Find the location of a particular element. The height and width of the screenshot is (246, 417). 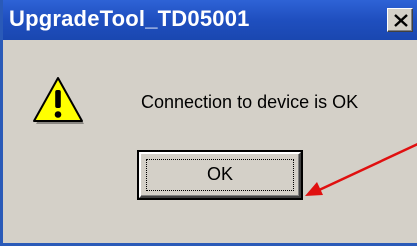

annotation-arrow-icon is located at coordinates (361, 169).